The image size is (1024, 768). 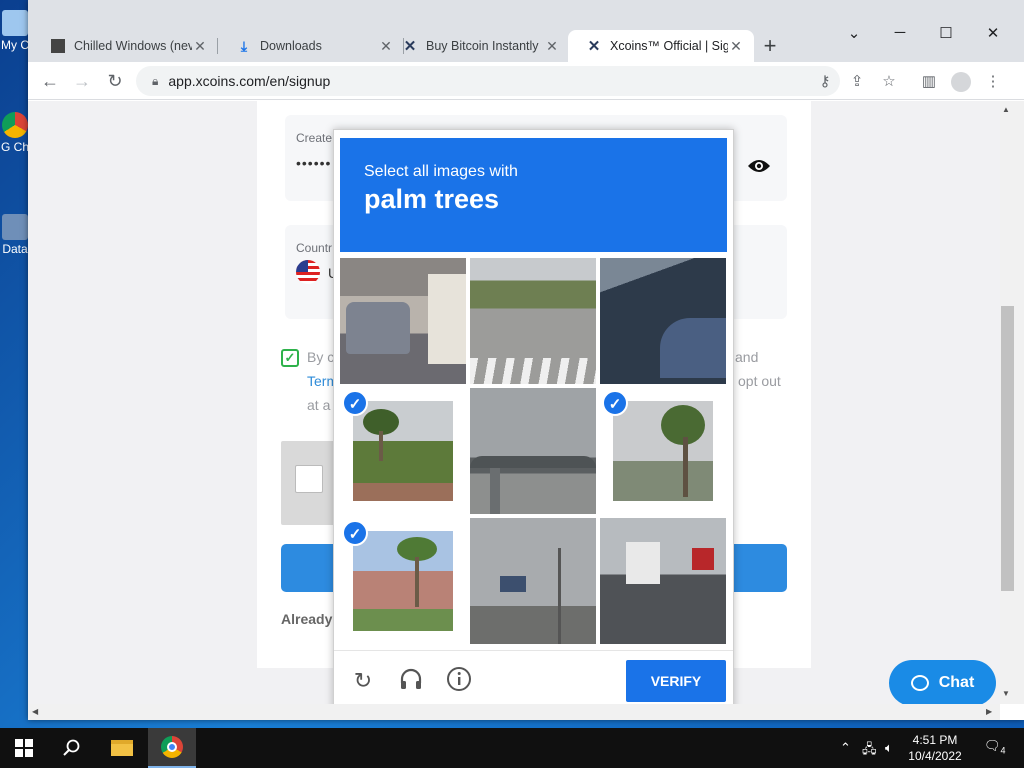 What do you see at coordinates (1007, 448) in the screenshot?
I see `scrollbar-thumb` at bounding box center [1007, 448].